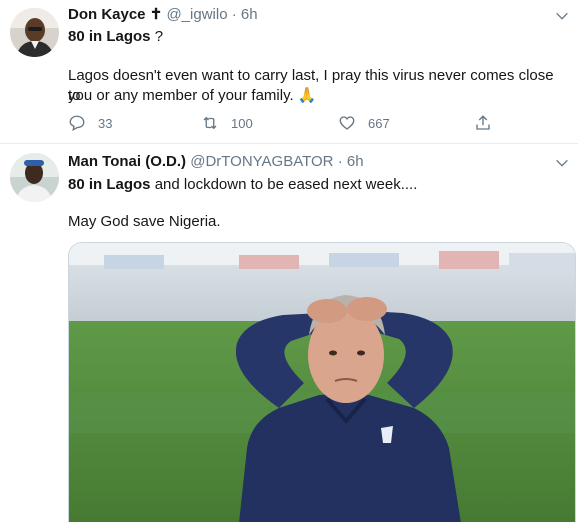  Describe the element at coordinates (127, 161) in the screenshot. I see `display-name: Man Tonai (O.D.)` at that location.